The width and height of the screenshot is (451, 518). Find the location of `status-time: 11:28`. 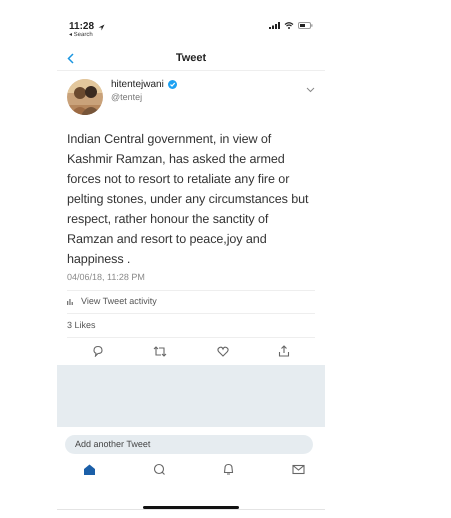

status-time: 11:28 is located at coordinates (81, 27).